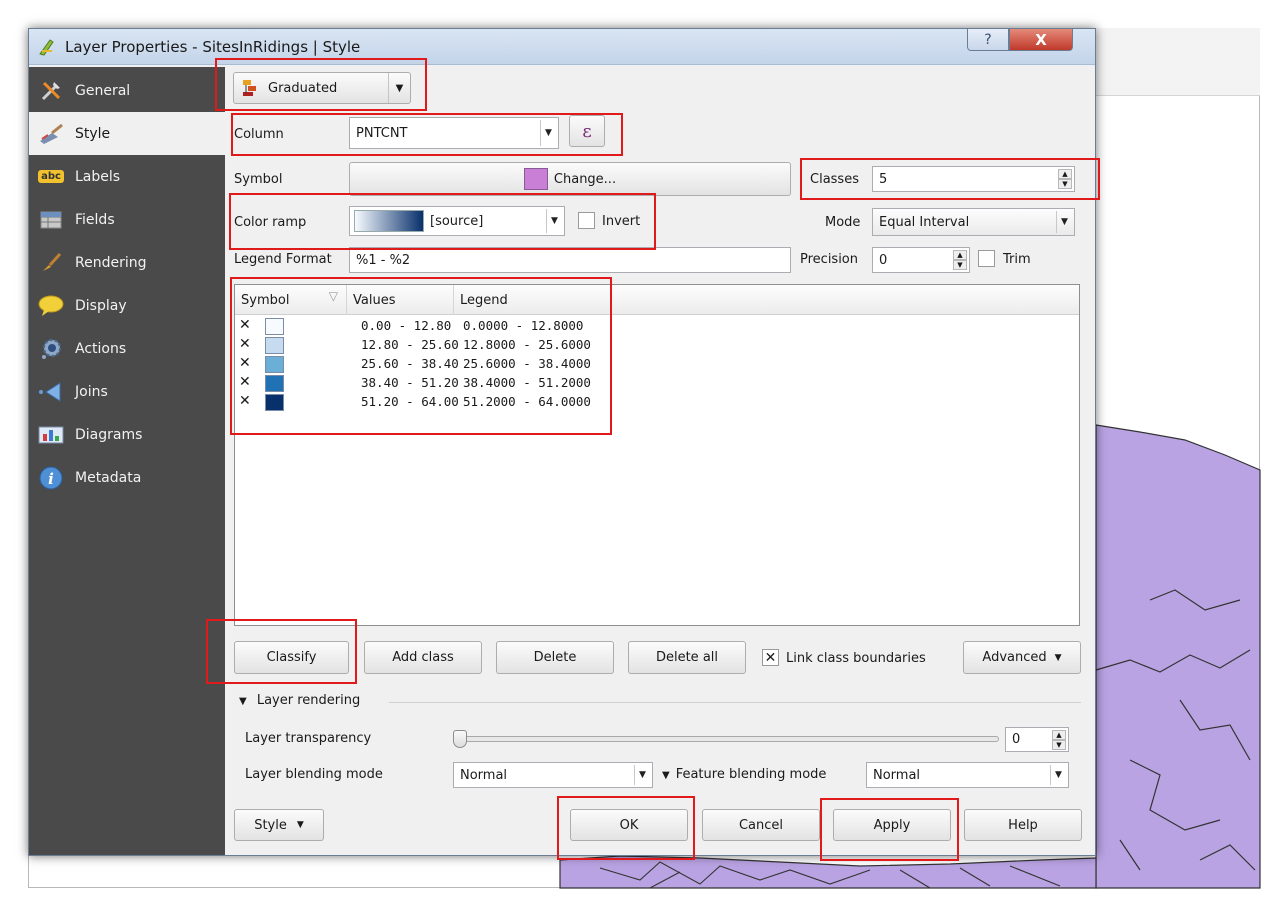 This screenshot has width=1285, height=903. Describe the element at coordinates (51, 349) in the screenshot. I see `gear-icon` at that location.